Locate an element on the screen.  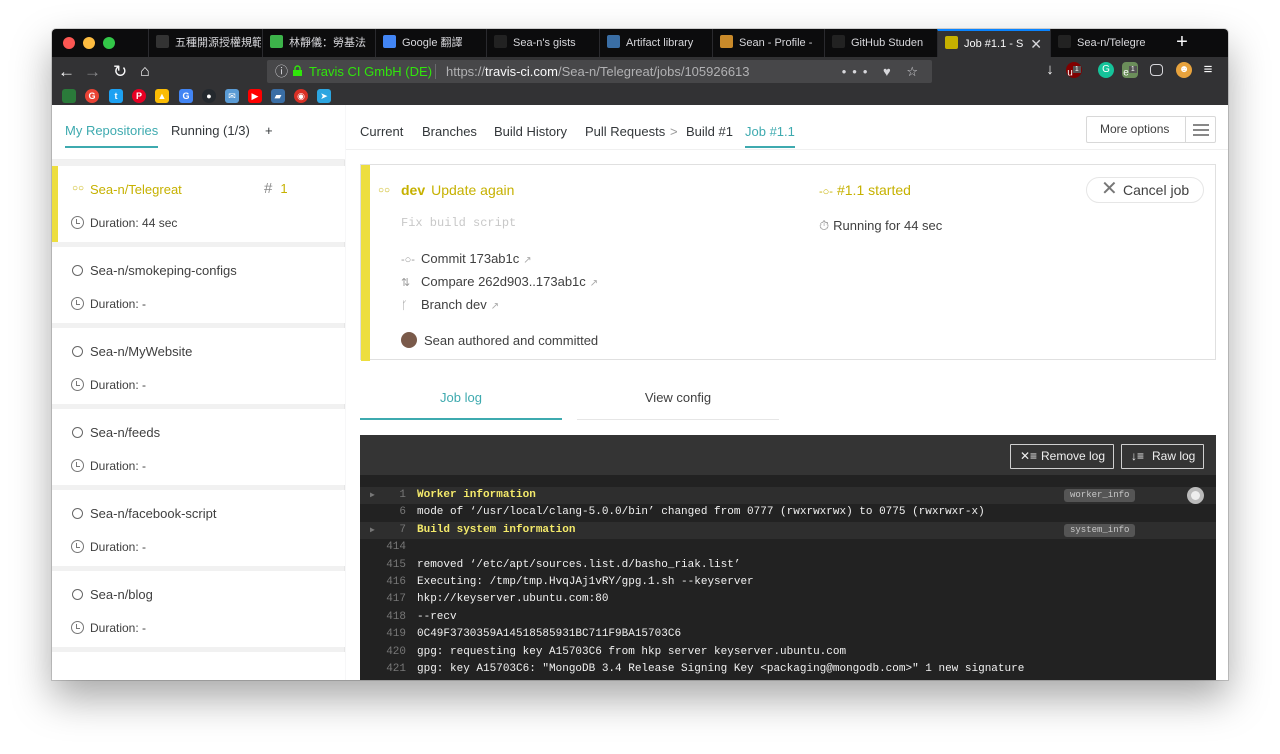
hamburger-icon is located at coordinates (1200, 129).